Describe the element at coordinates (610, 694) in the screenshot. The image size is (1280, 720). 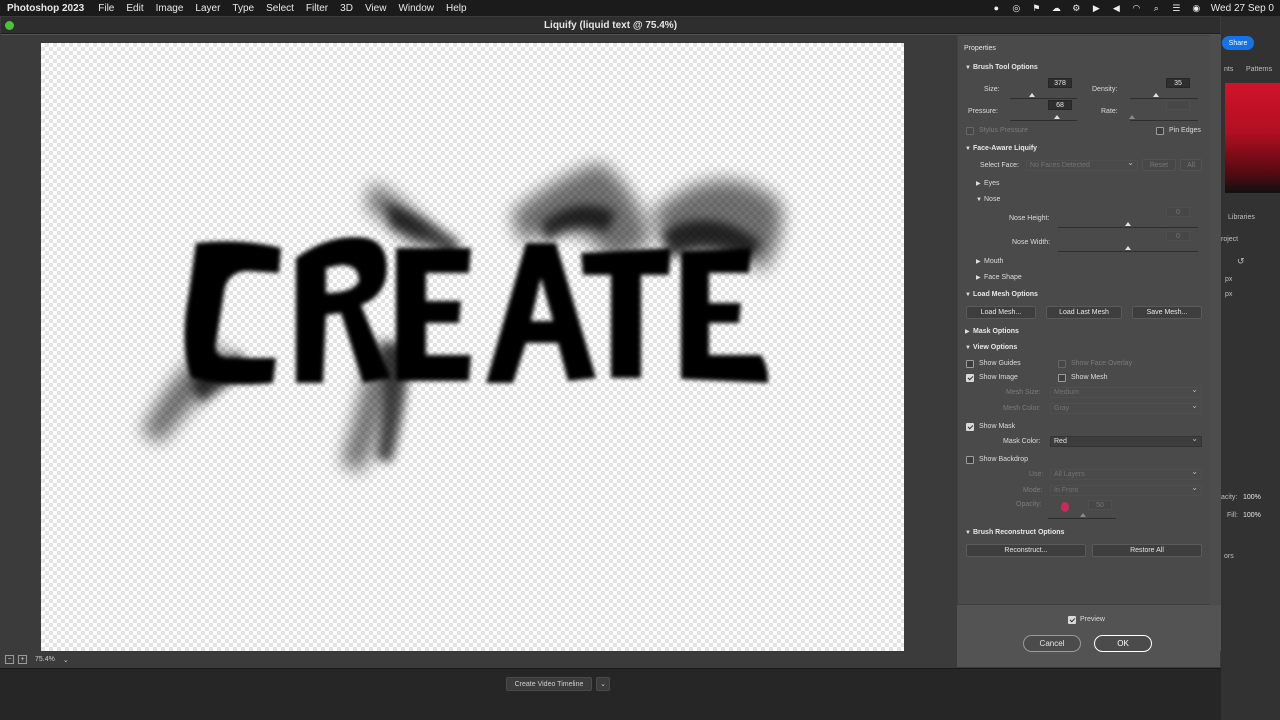
I see `photoshop-bottom-panel` at that location.